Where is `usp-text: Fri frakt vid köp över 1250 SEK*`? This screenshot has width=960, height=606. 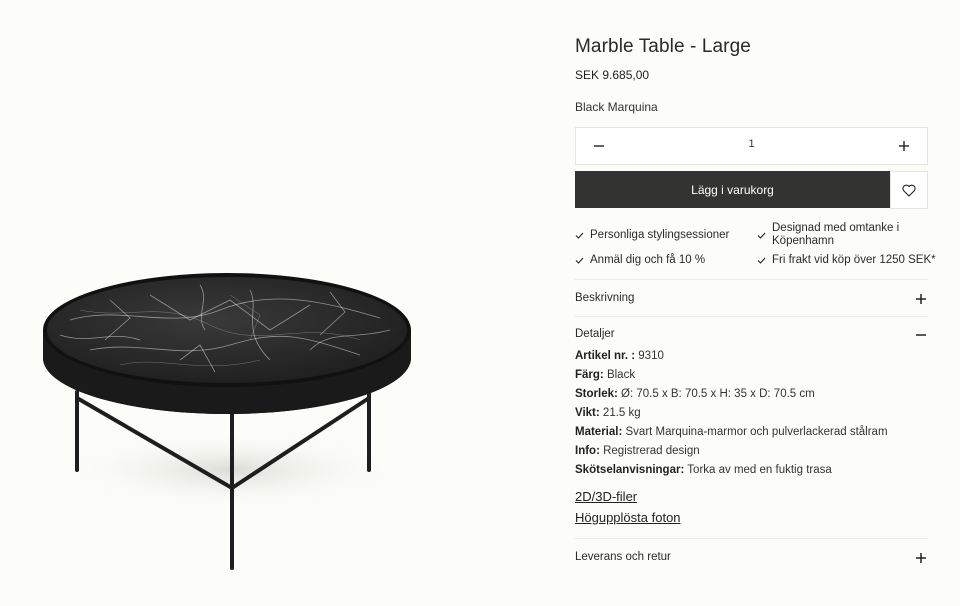 usp-text: Fri frakt vid köp över 1250 SEK* is located at coordinates (854, 260).